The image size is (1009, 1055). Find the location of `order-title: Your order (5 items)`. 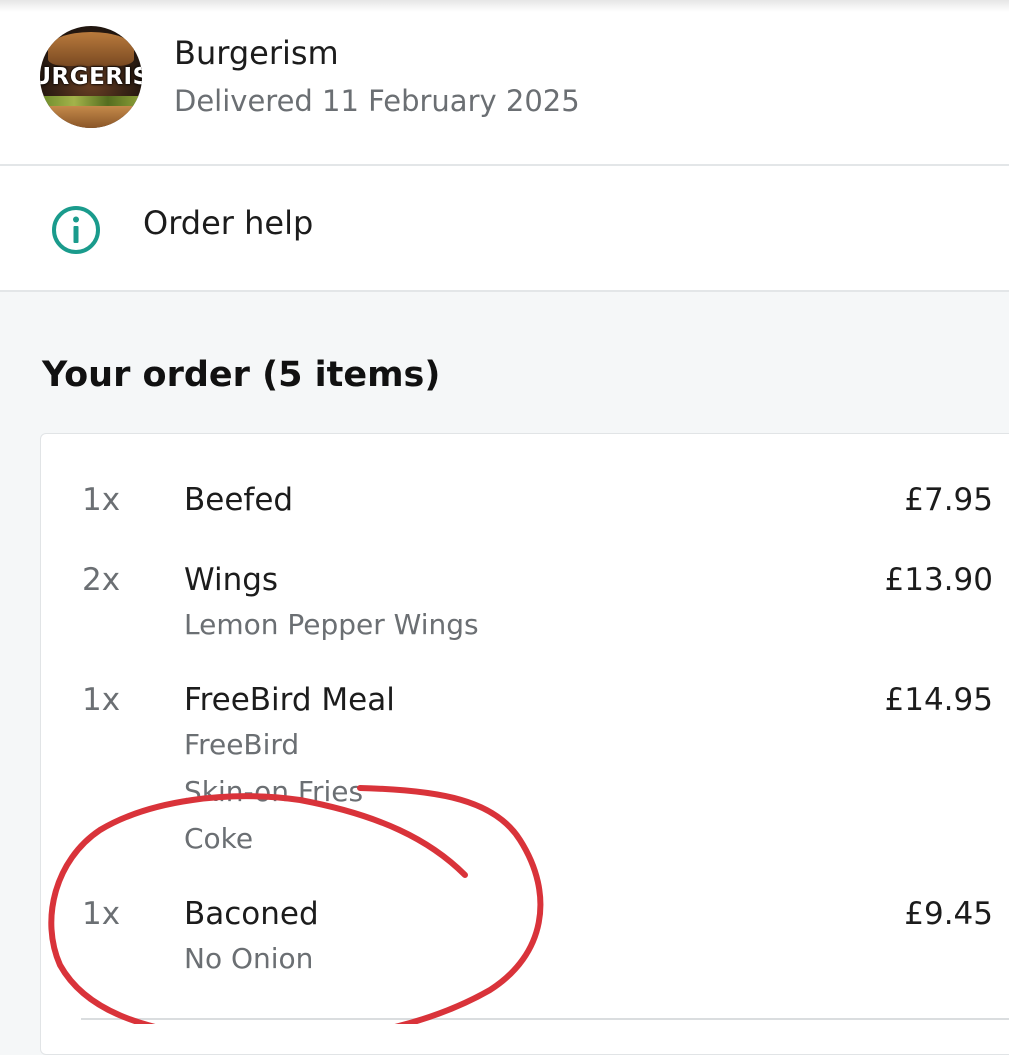

order-title: Your order (5 items) is located at coordinates (241, 375).